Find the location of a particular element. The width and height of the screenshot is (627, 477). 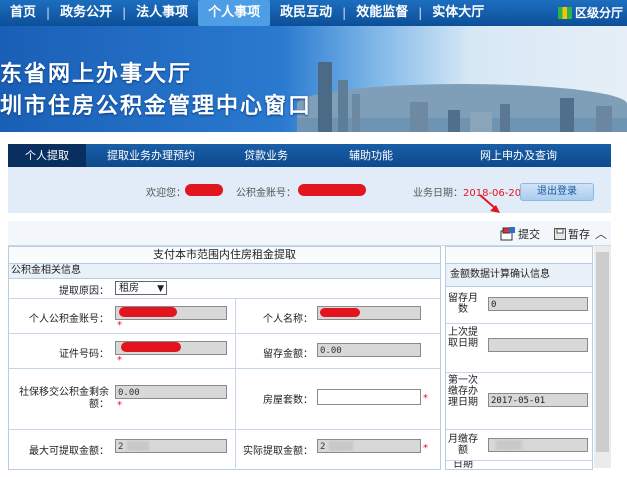

panel-row-label: 留存月数 is located at coordinates (463, 304).